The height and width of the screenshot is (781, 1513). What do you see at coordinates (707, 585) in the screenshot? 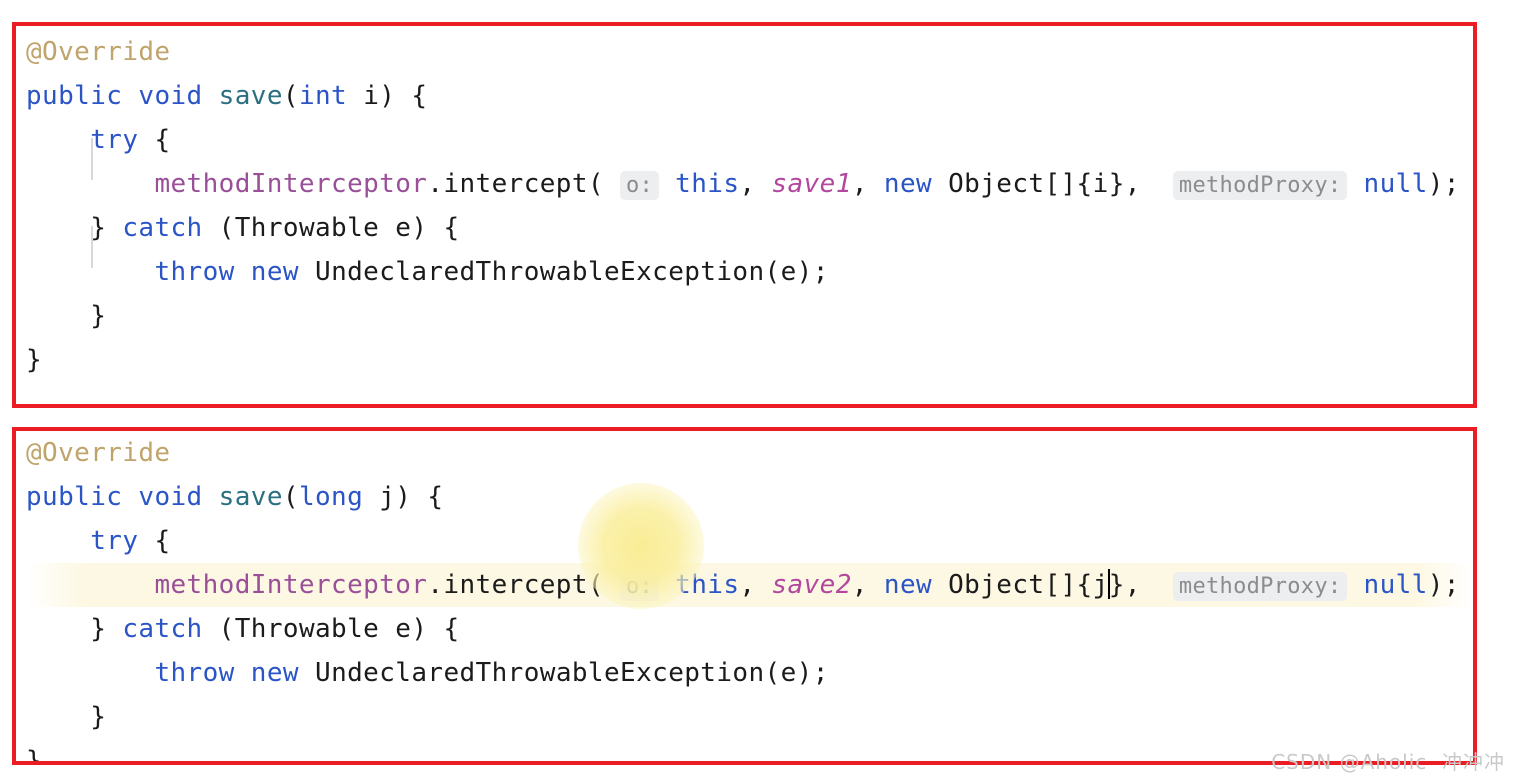
I see `code-token: this` at bounding box center [707, 585].